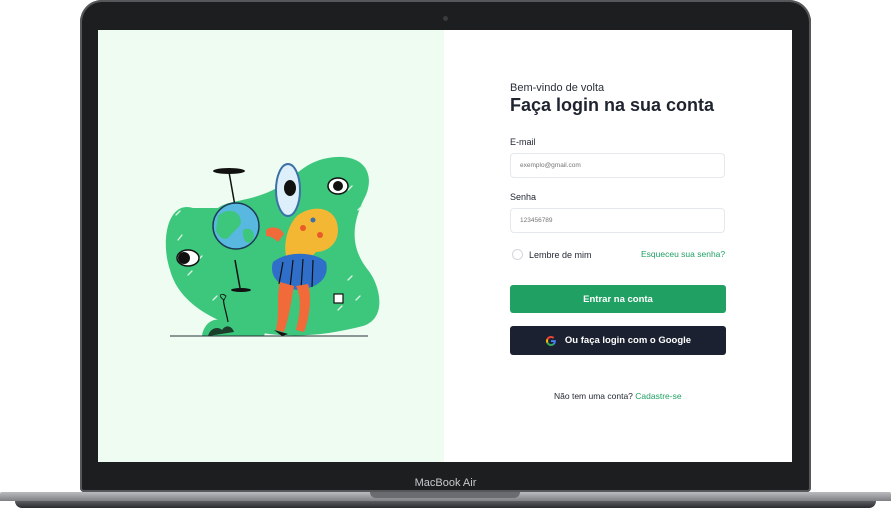  What do you see at coordinates (445, 18) in the screenshot?
I see `camera-icon` at bounding box center [445, 18].